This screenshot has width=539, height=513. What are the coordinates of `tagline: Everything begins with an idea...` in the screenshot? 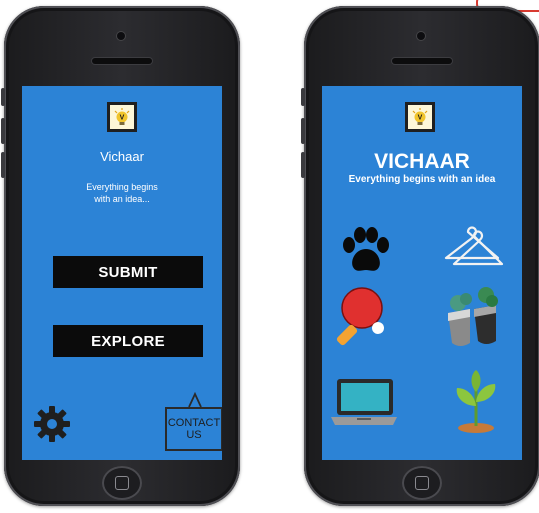 It's located at (122, 193).